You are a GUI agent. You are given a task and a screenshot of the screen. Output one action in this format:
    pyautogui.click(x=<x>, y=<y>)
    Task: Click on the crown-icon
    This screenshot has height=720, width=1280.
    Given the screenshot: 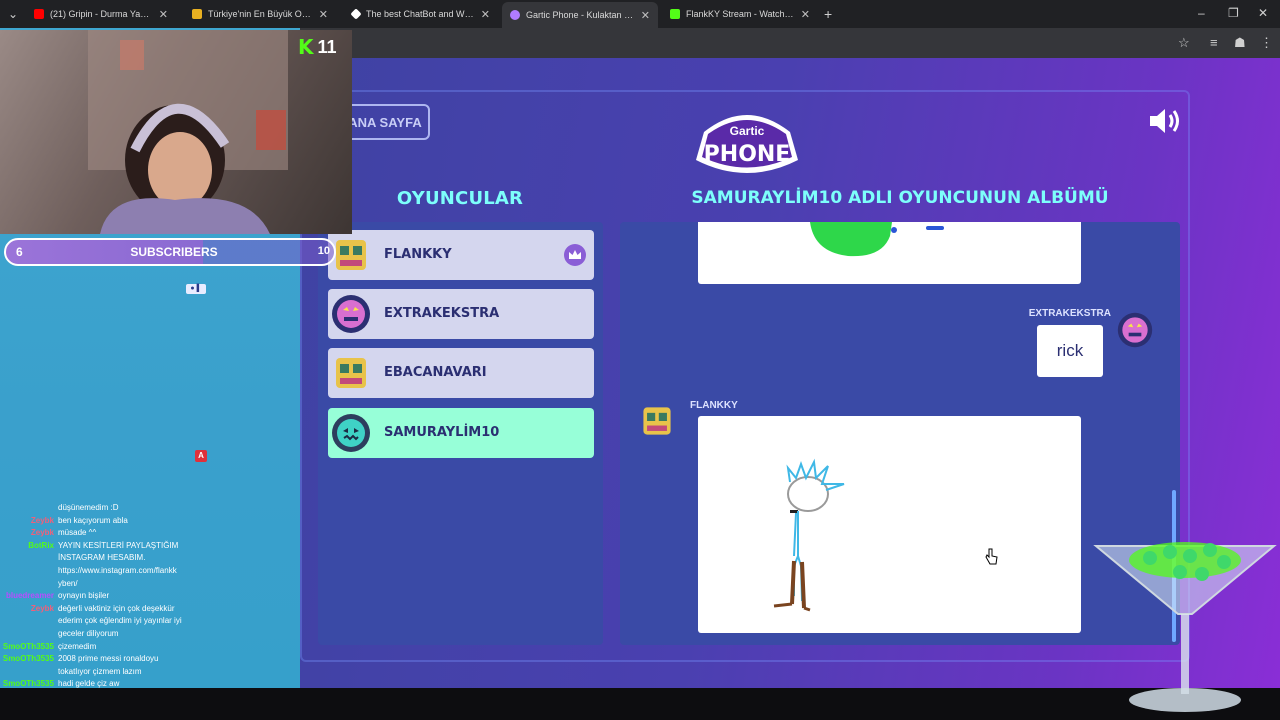 What is the action you would take?
    pyautogui.click(x=575, y=255)
    